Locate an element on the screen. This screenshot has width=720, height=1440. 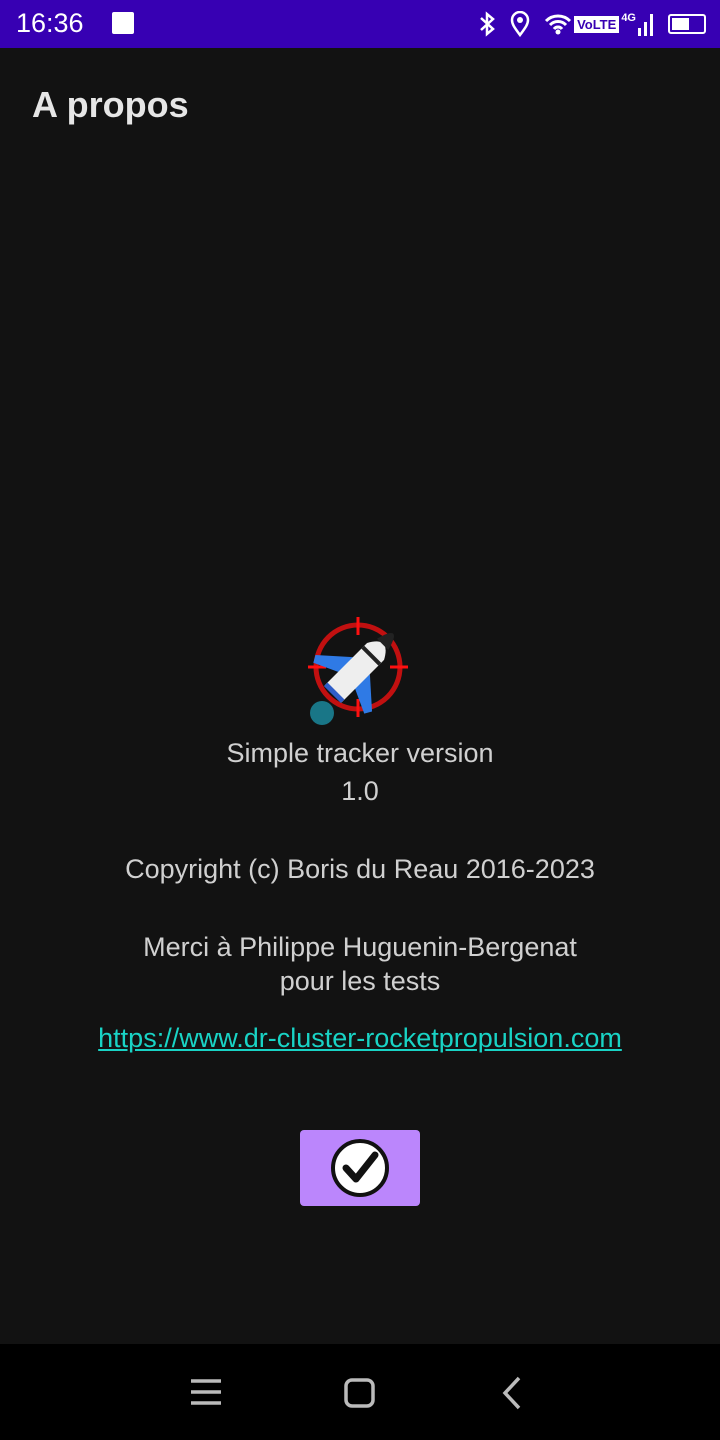
thanks-line-1: Merci à Philippe Huguenin-Bergenat is located at coordinates (360, 947).